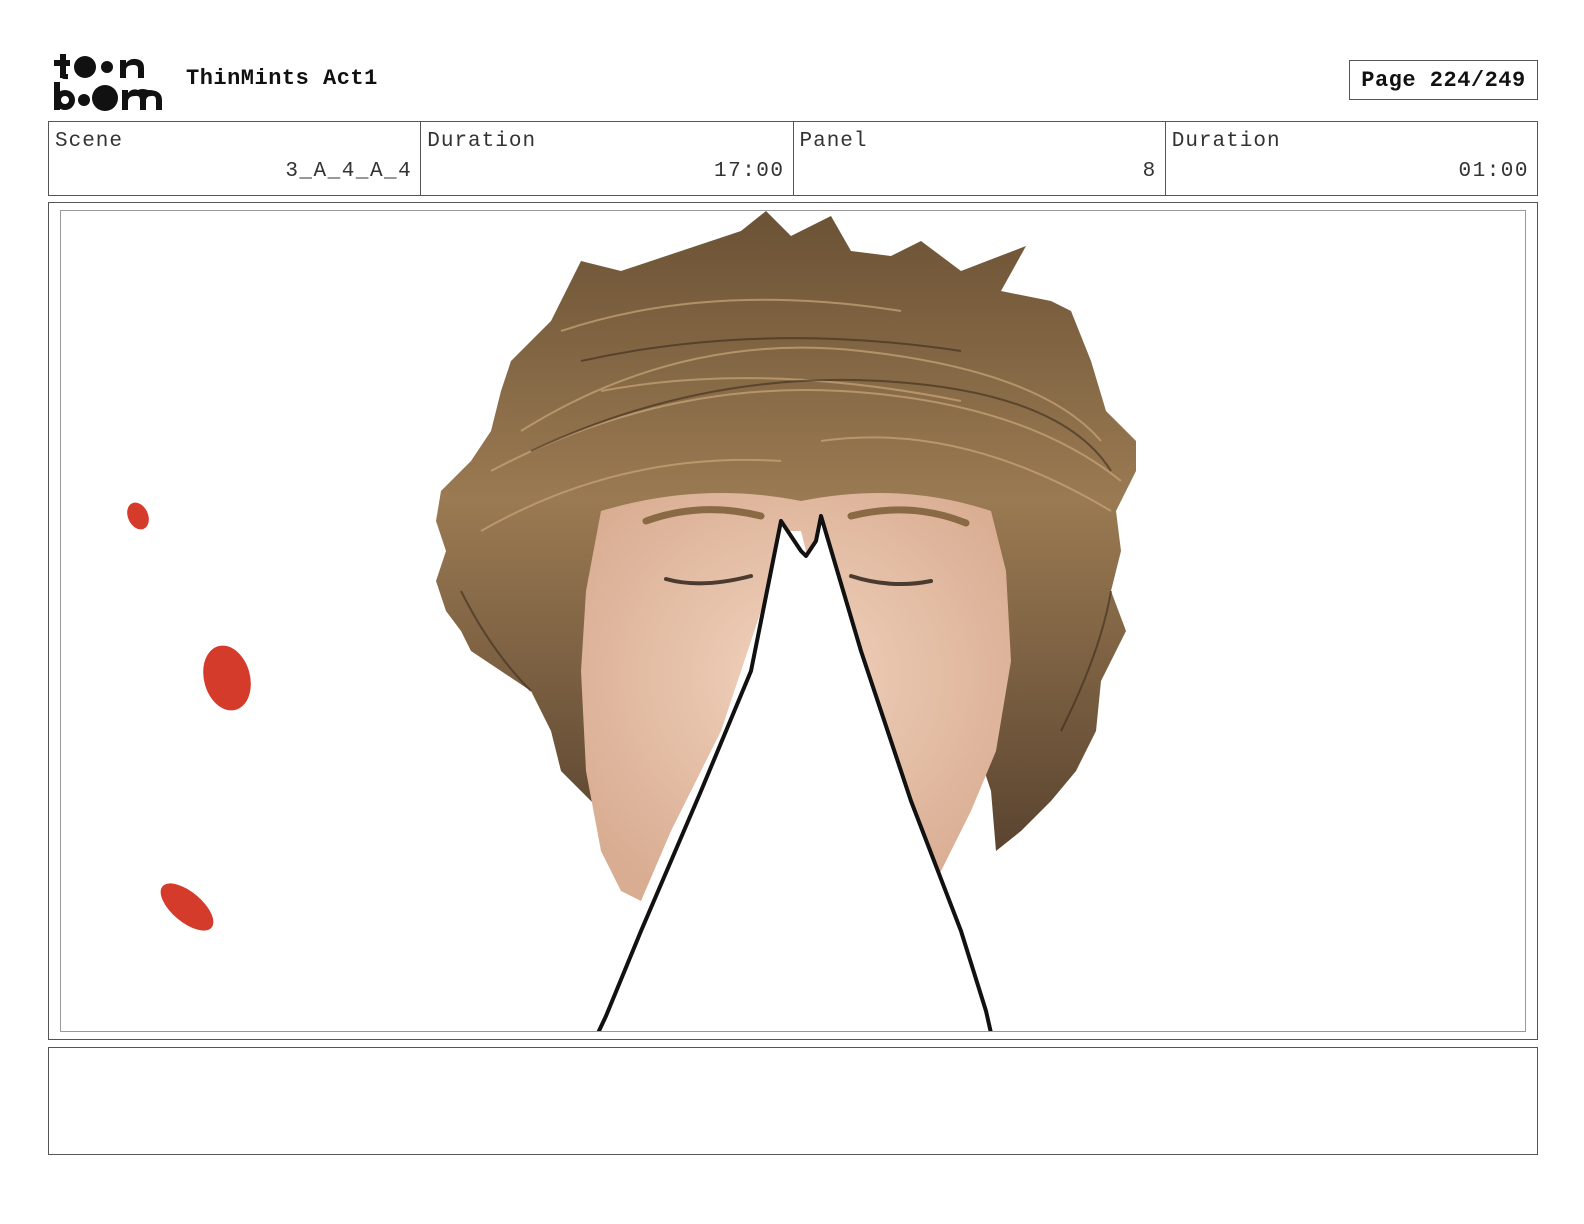 This screenshot has height=1224, width=1584. I want to click on scene-duration-value: 17:00, so click(749, 171).